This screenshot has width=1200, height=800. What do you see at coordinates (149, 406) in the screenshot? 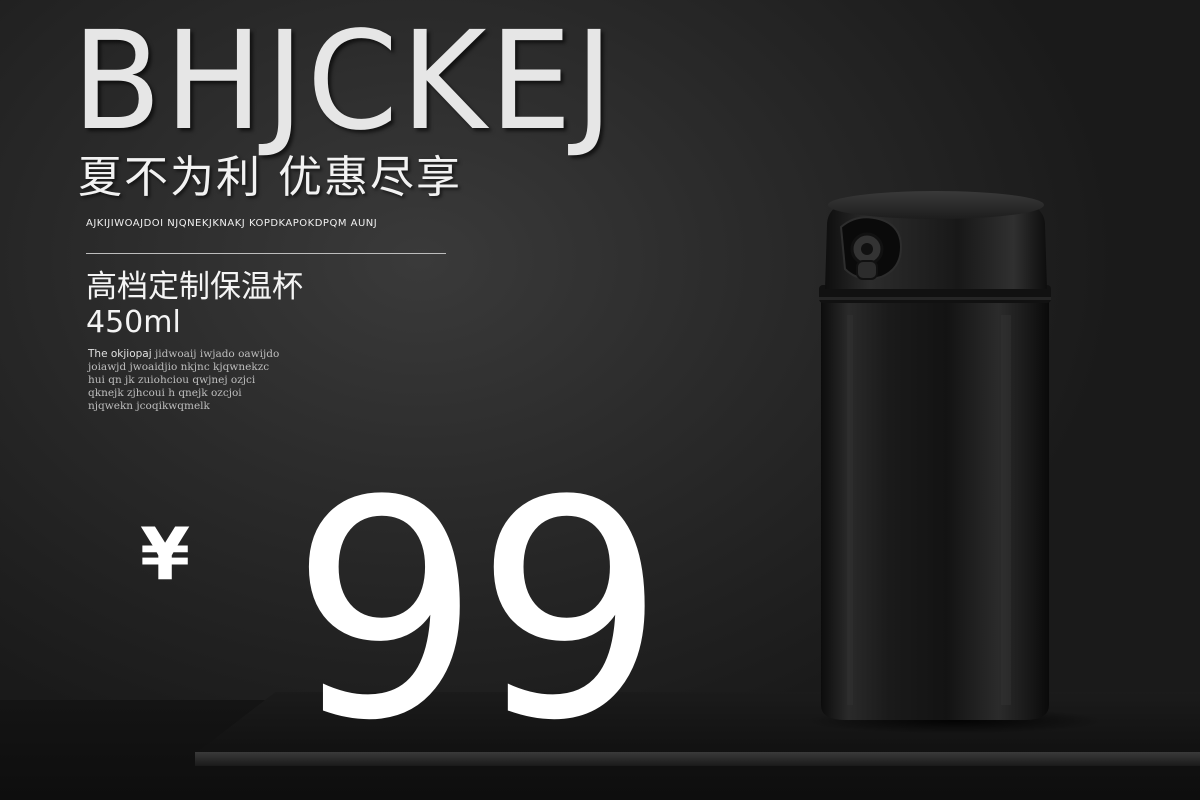
I see `description-line: njqwekn jcoqikwqmelk` at bounding box center [149, 406].